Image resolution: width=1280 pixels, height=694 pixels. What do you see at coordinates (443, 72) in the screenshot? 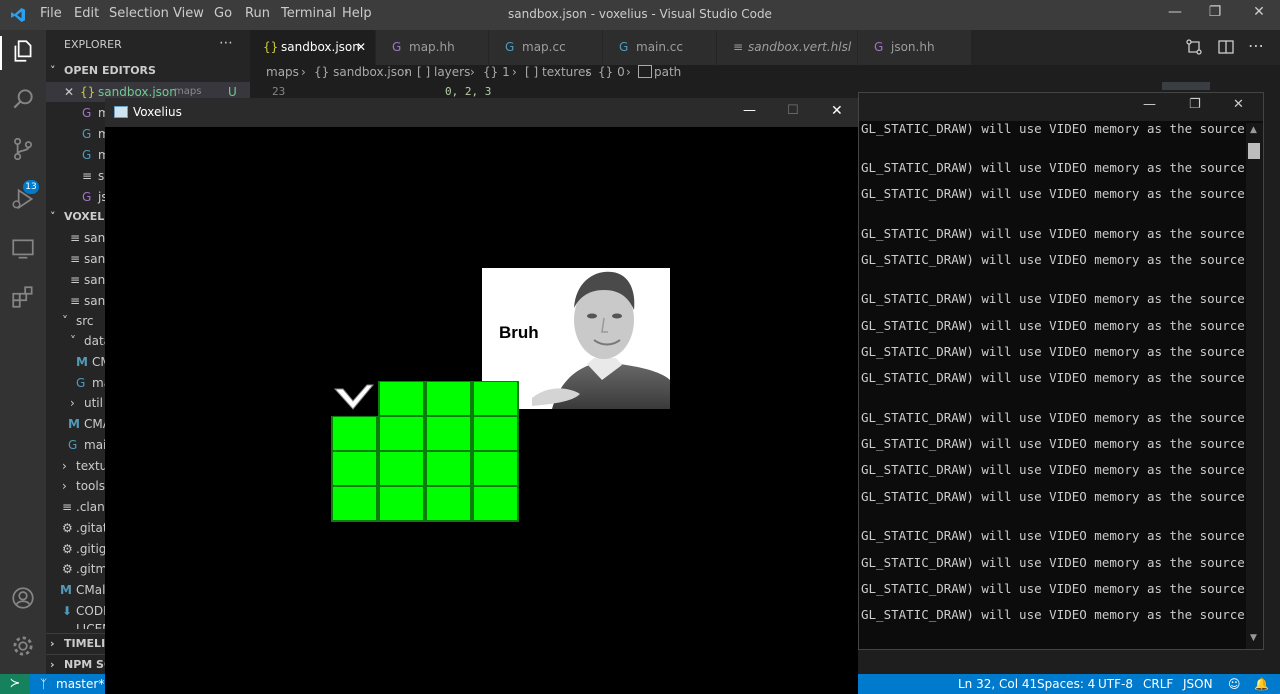
I see `breadcrumb-item: [ ] layers` at bounding box center [443, 72].